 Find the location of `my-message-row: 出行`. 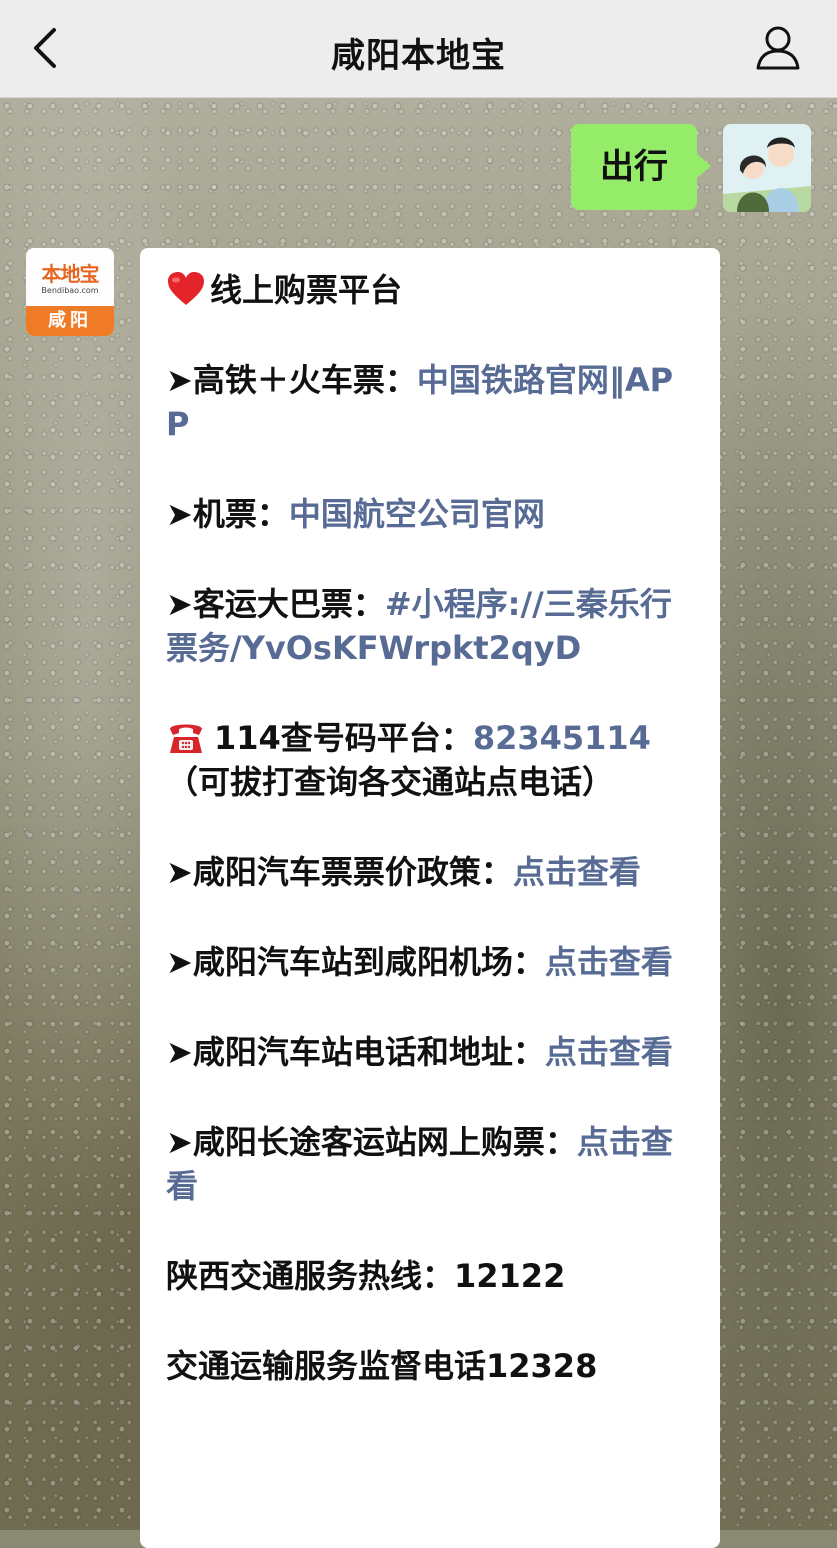

my-message-row: 出行 is located at coordinates (631, 169).